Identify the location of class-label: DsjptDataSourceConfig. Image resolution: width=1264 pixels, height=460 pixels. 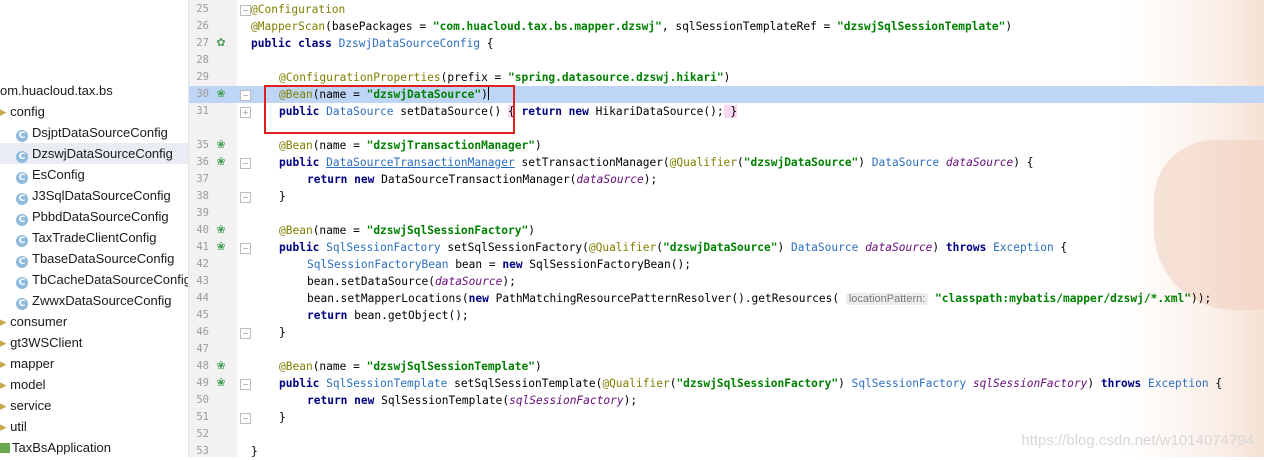
(100, 132).